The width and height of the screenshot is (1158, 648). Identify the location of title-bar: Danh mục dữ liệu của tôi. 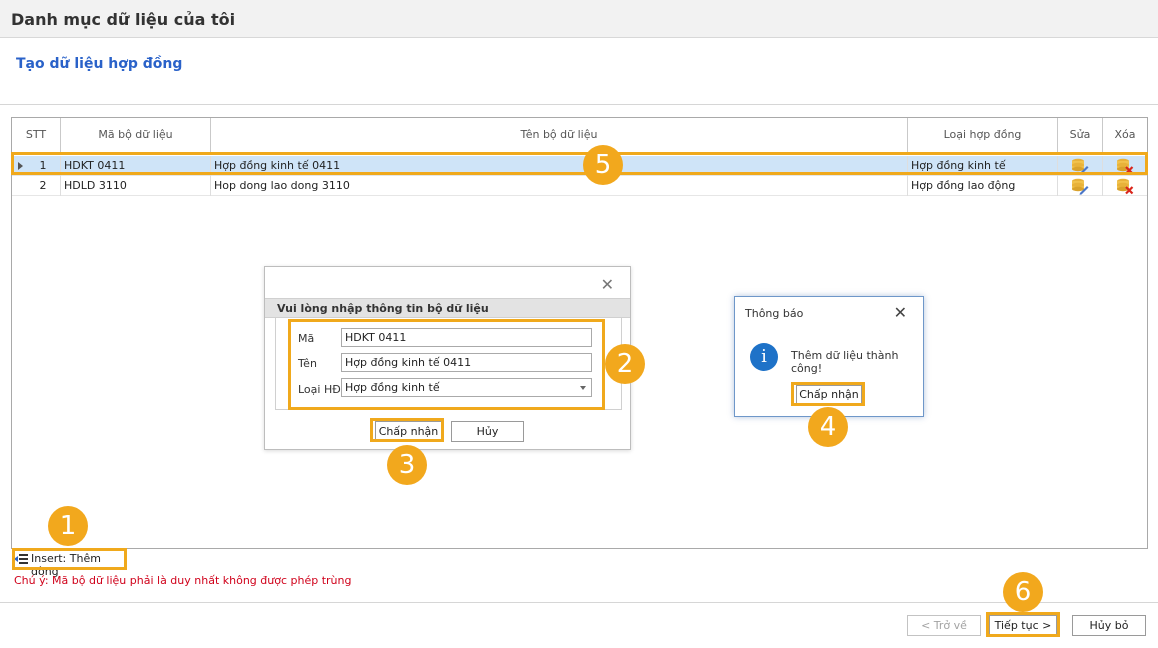
(579, 19).